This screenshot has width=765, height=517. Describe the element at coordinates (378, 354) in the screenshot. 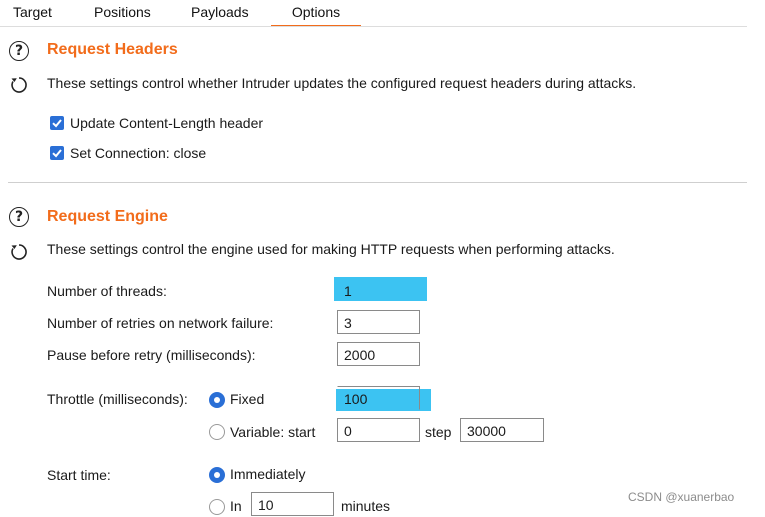

I see `pause-input: 2000` at that location.